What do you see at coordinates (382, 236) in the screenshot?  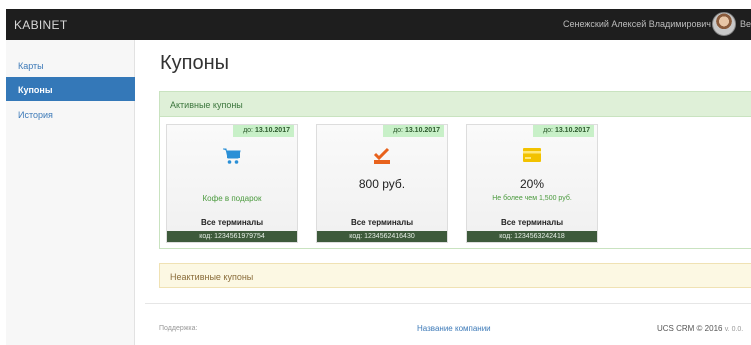 I see `coupon-code: код: 1234562416430` at bounding box center [382, 236].